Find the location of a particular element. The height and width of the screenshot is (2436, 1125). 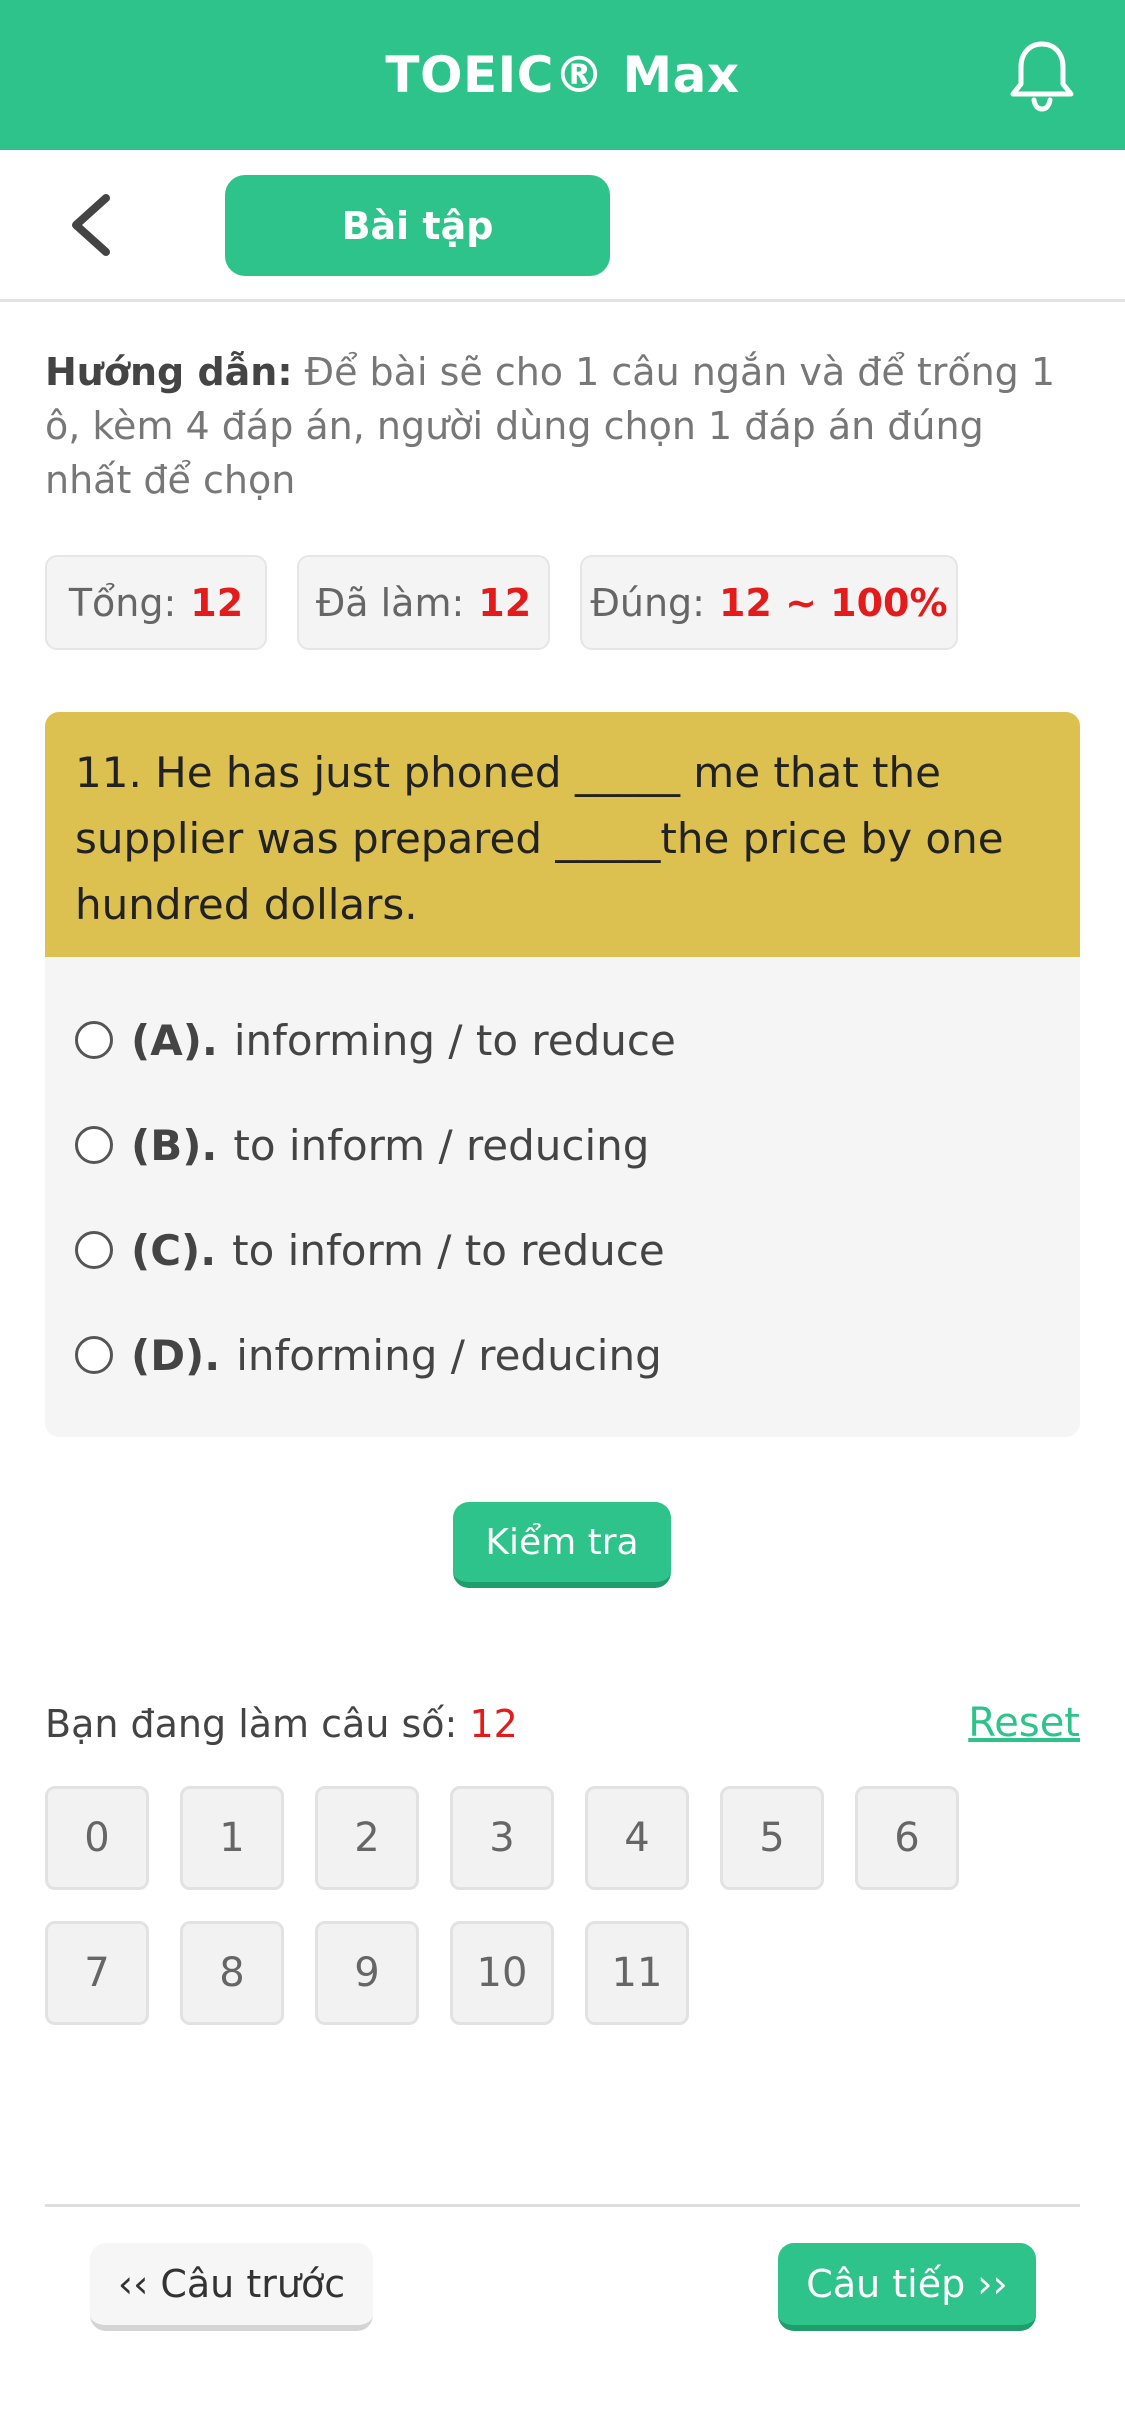

toolbar: Bài tập is located at coordinates (562, 226).